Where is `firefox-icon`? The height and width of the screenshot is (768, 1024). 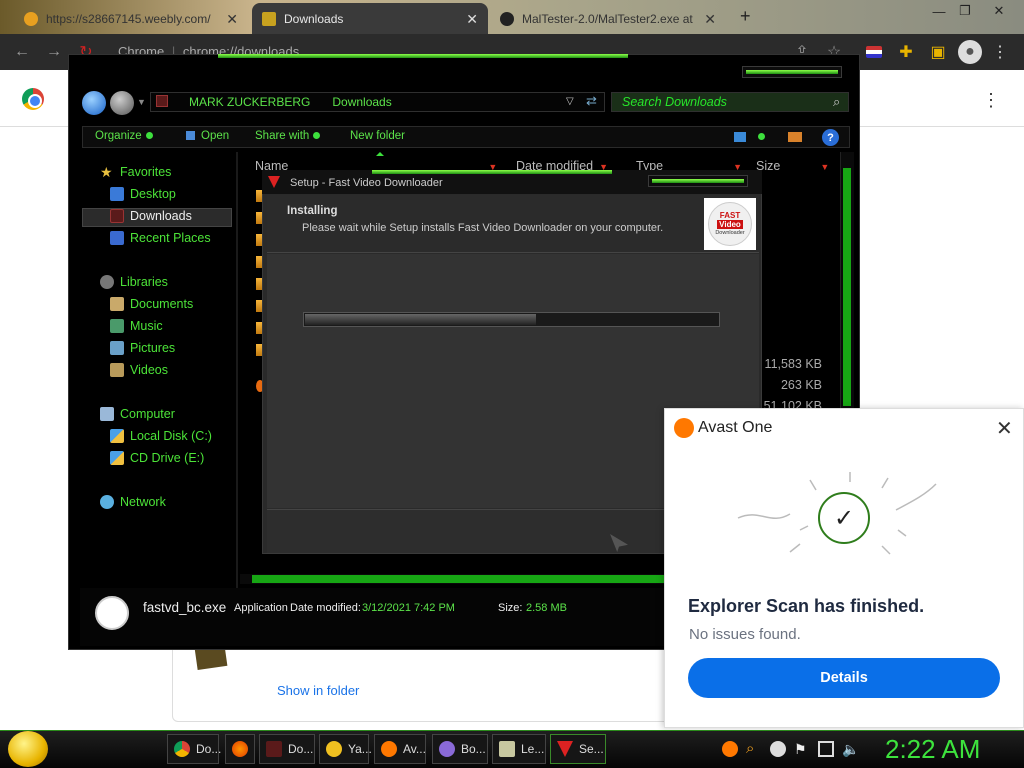 firefox-icon is located at coordinates (240, 749).